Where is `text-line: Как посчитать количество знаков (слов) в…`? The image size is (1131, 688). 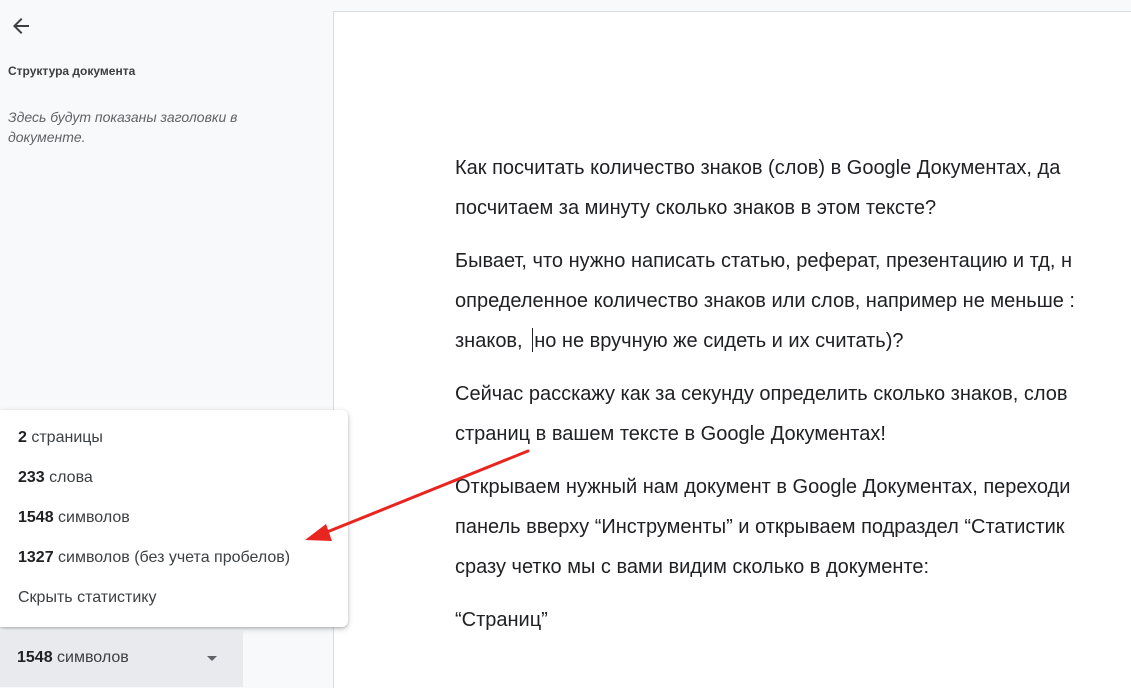 text-line: Как посчитать количество знаков (слов) в… is located at coordinates (758, 168).